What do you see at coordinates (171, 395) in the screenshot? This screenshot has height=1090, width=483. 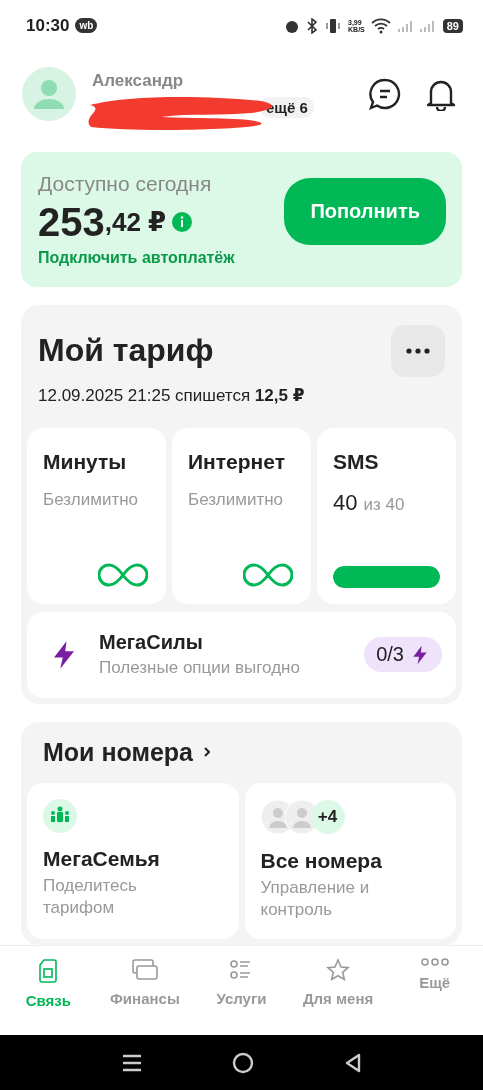 I see `charge-info: 12.09.2025 21:25 спишется 12,5 ₽` at bounding box center [171, 395].